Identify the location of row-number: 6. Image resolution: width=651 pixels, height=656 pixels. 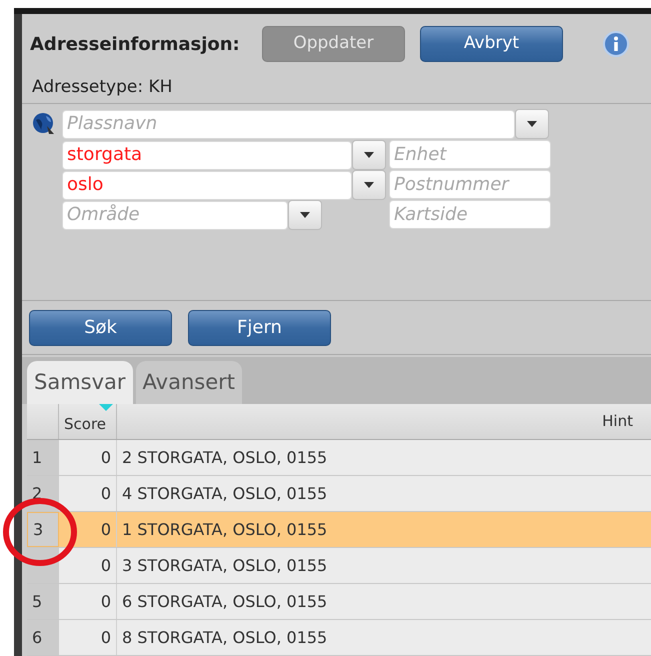
(37, 637).